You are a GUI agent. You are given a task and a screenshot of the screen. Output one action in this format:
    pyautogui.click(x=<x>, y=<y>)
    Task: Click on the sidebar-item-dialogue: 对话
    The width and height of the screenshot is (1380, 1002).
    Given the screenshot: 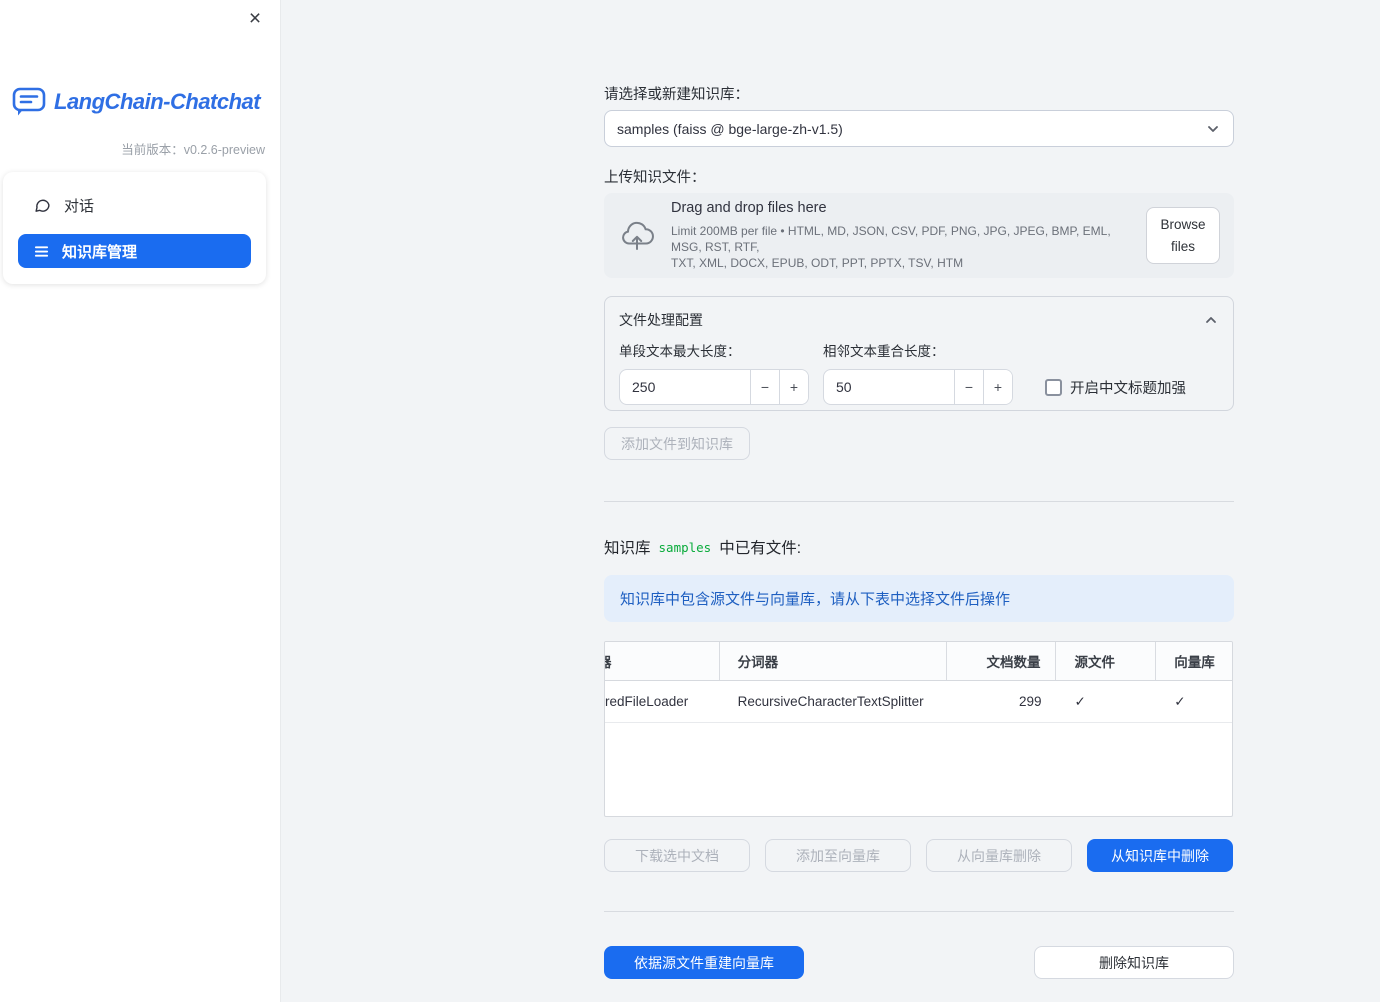 What is the action you would take?
    pyautogui.click(x=134, y=205)
    